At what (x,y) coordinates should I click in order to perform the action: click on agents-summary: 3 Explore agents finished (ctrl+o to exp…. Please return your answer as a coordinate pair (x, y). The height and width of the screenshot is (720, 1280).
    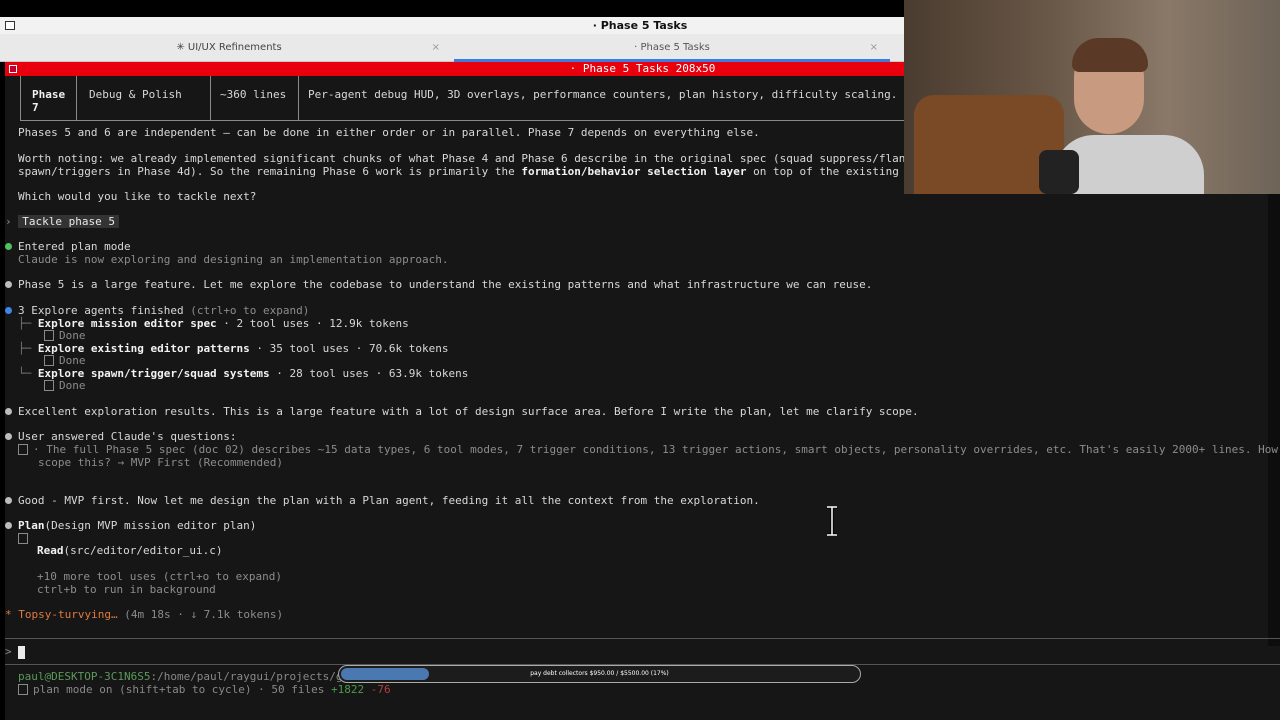
    Looking at the image, I should click on (157, 310).